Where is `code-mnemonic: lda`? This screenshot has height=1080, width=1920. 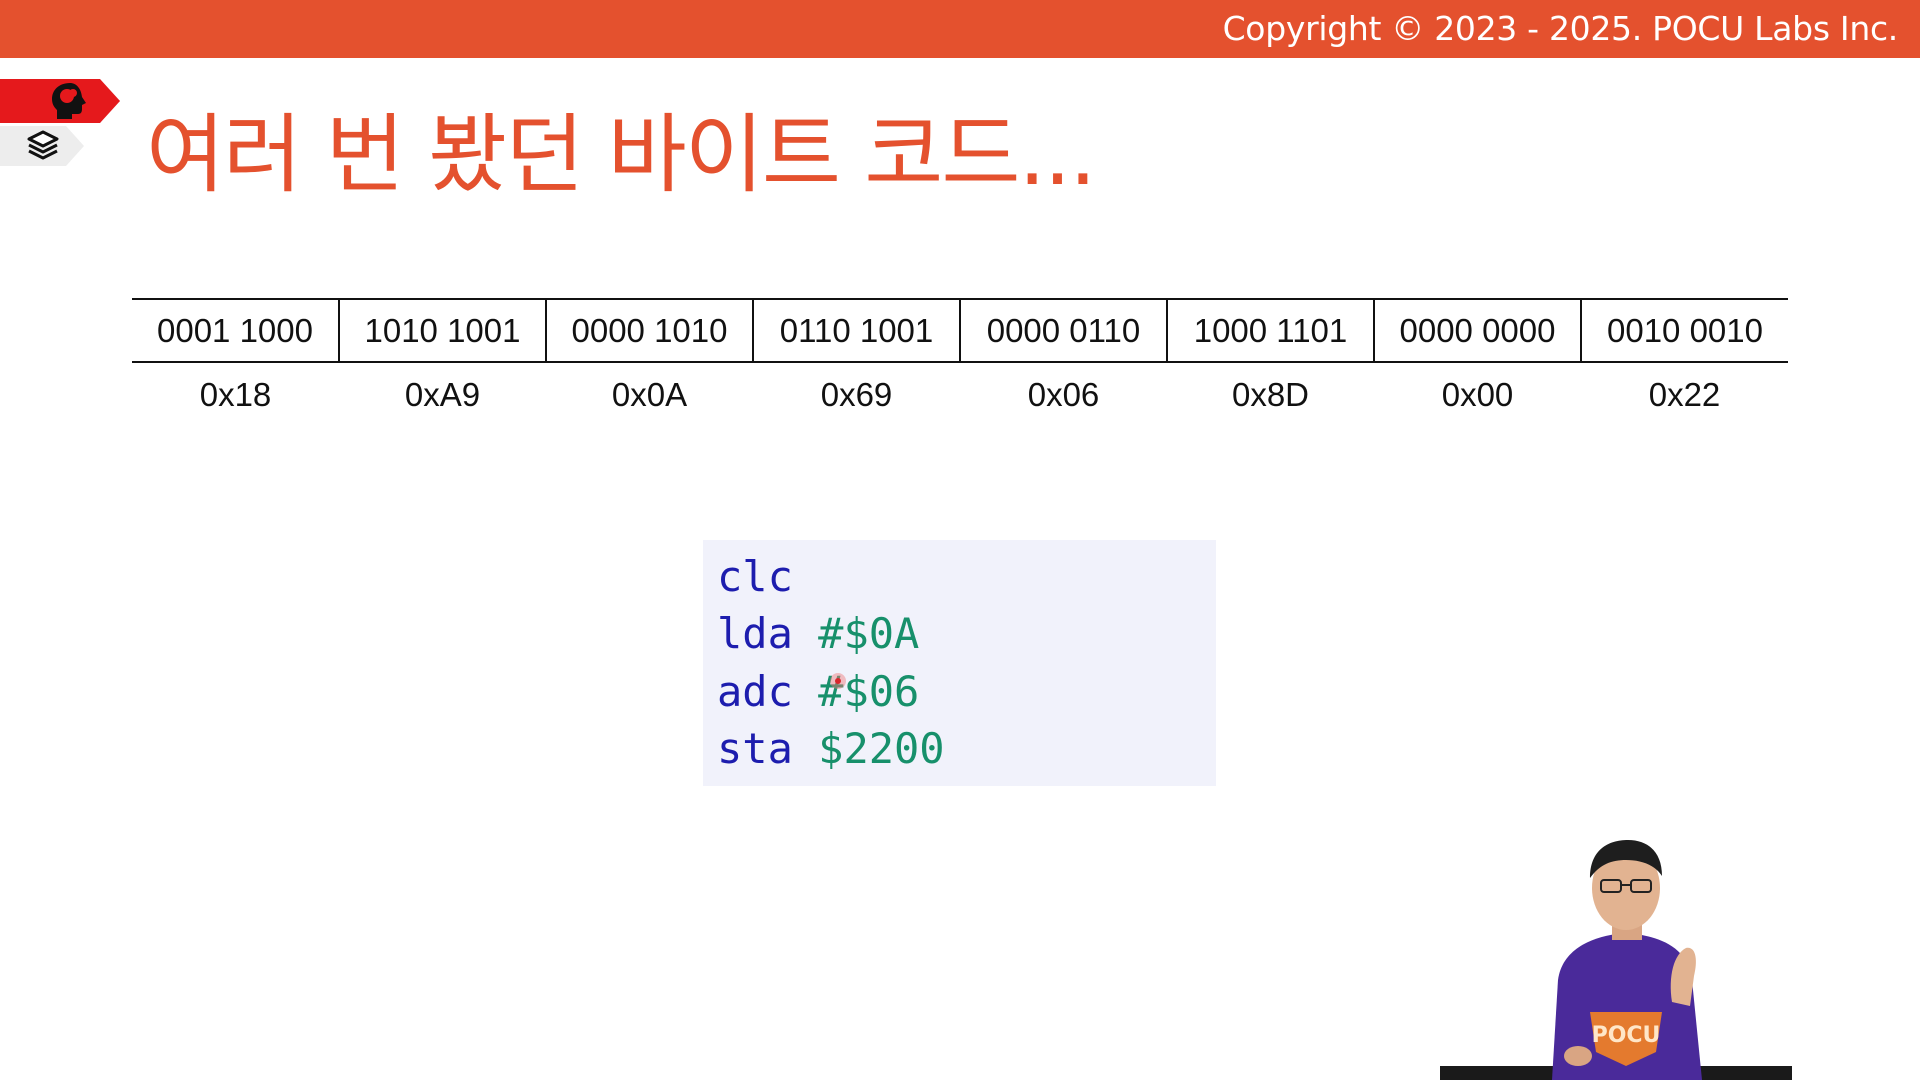
code-mnemonic: lda is located at coordinates (755, 633).